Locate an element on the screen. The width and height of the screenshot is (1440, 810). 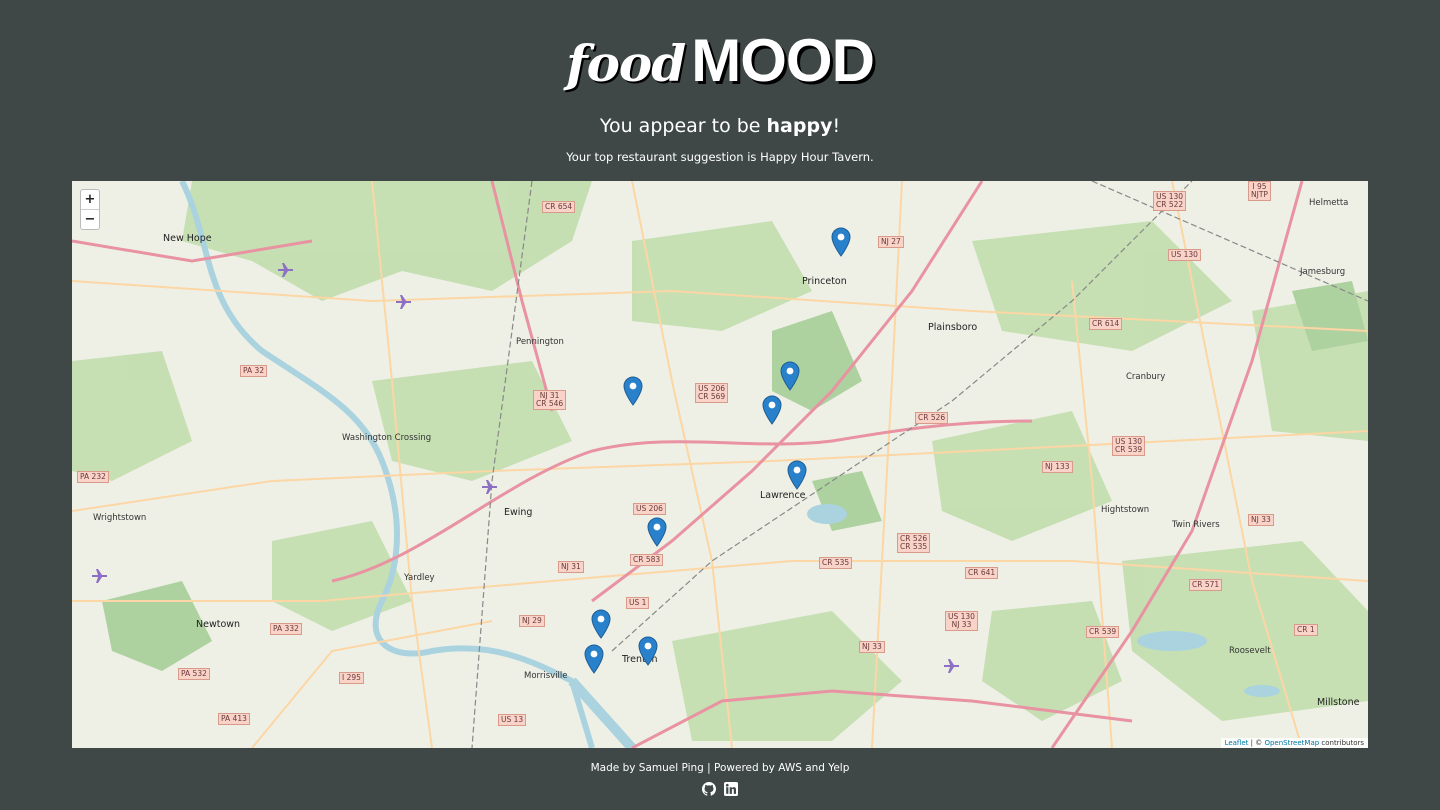
route-shield: US 130 CR 539 is located at coordinates (1129, 446).